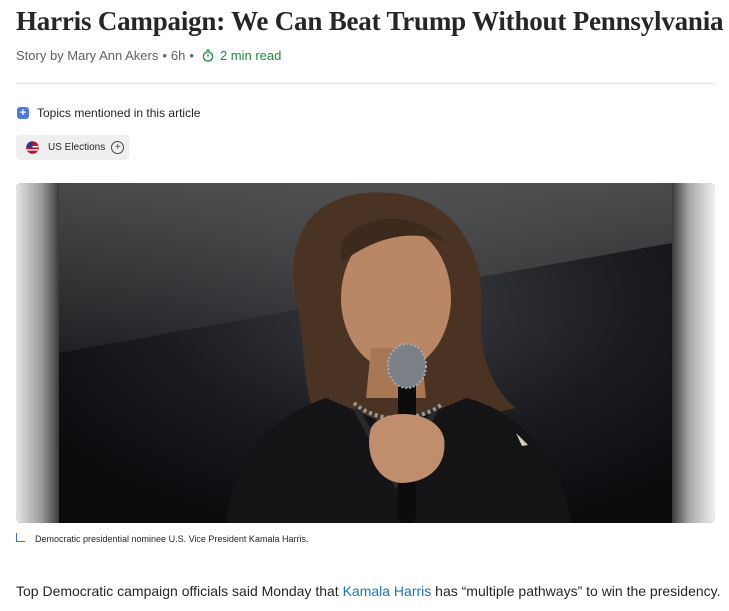 The width and height of the screenshot is (729, 611). Describe the element at coordinates (77, 147) in the screenshot. I see `topic-chip-label: US Elections` at that location.